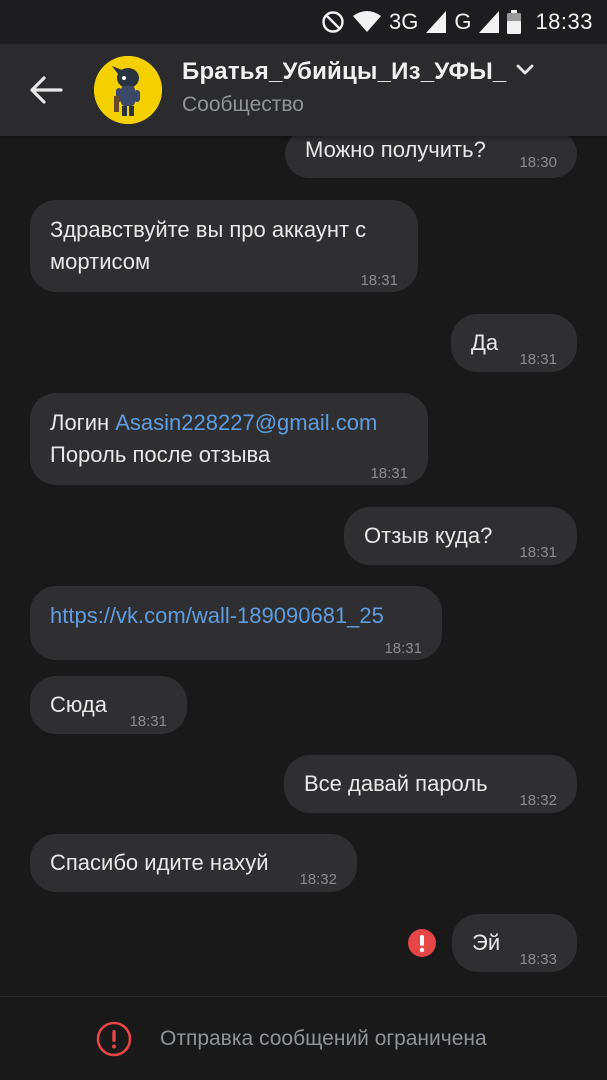 Image resolution: width=607 pixels, height=1080 pixels. Describe the element at coordinates (108, 705) in the screenshot. I see `message-bubble-incoming: Сюда 18:31` at that location.